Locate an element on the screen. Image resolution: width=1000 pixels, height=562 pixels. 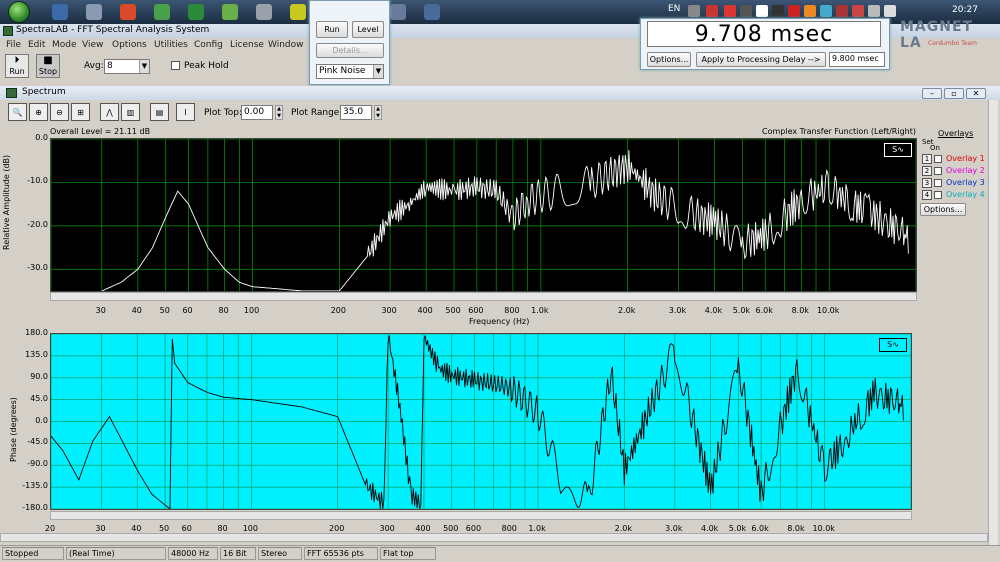
zoom-in-icon: ⊕ is located at coordinates (38, 112).